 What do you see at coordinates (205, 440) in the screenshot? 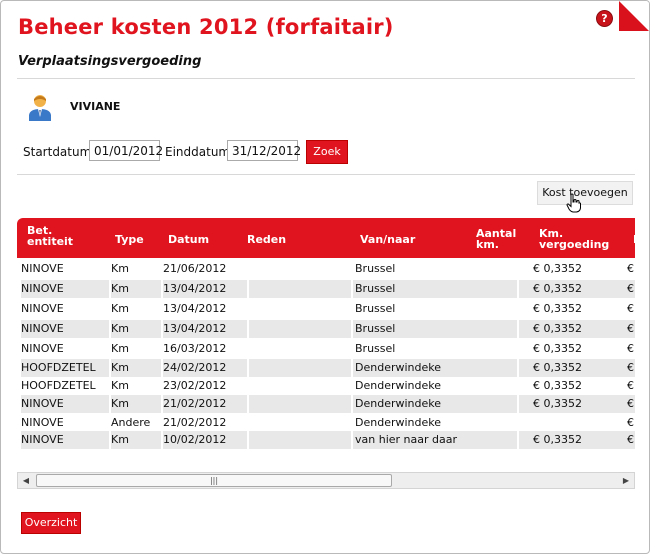
I see `cell-datum: 10/02/2012` at bounding box center [205, 440].